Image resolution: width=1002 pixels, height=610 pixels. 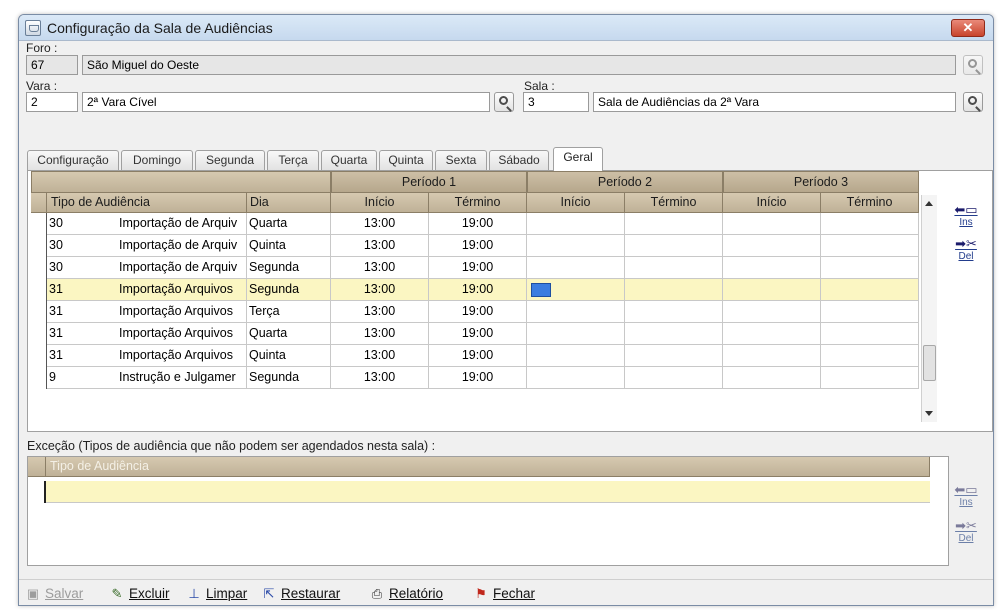 I want to click on excecao-insert-button: ⬅▭ Ins, so click(x=966, y=496).